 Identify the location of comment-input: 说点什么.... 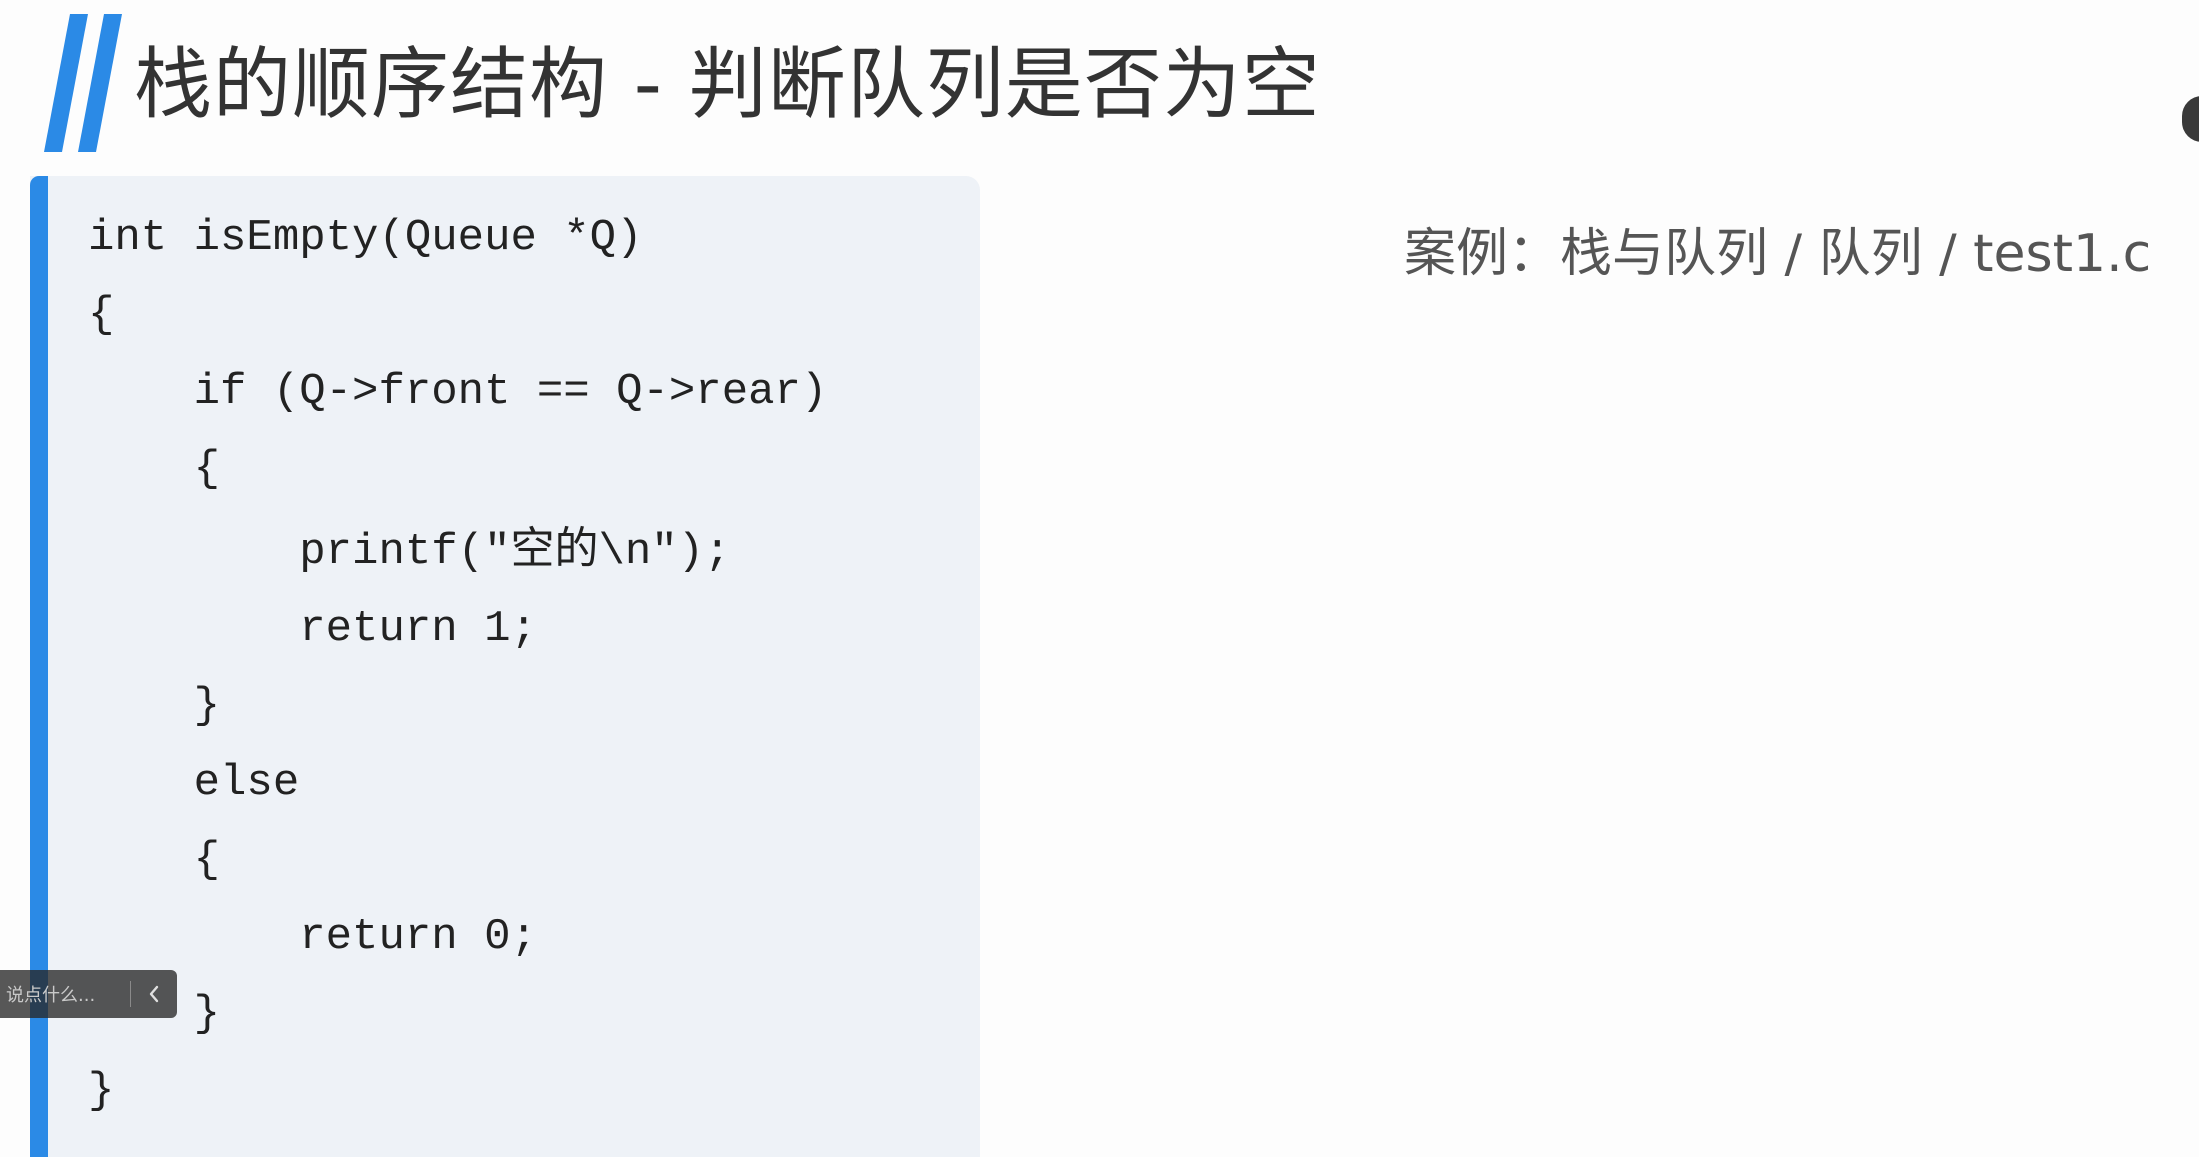
(65, 994).